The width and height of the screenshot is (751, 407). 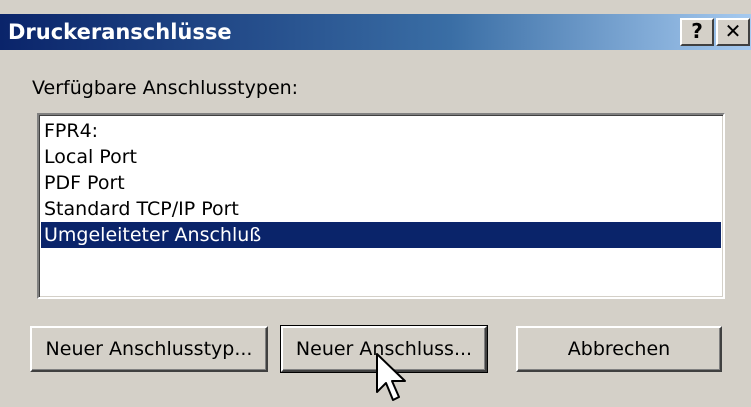 I want to click on available-port-types-label: Verfügbare Anschlusstypen:, so click(x=165, y=88).